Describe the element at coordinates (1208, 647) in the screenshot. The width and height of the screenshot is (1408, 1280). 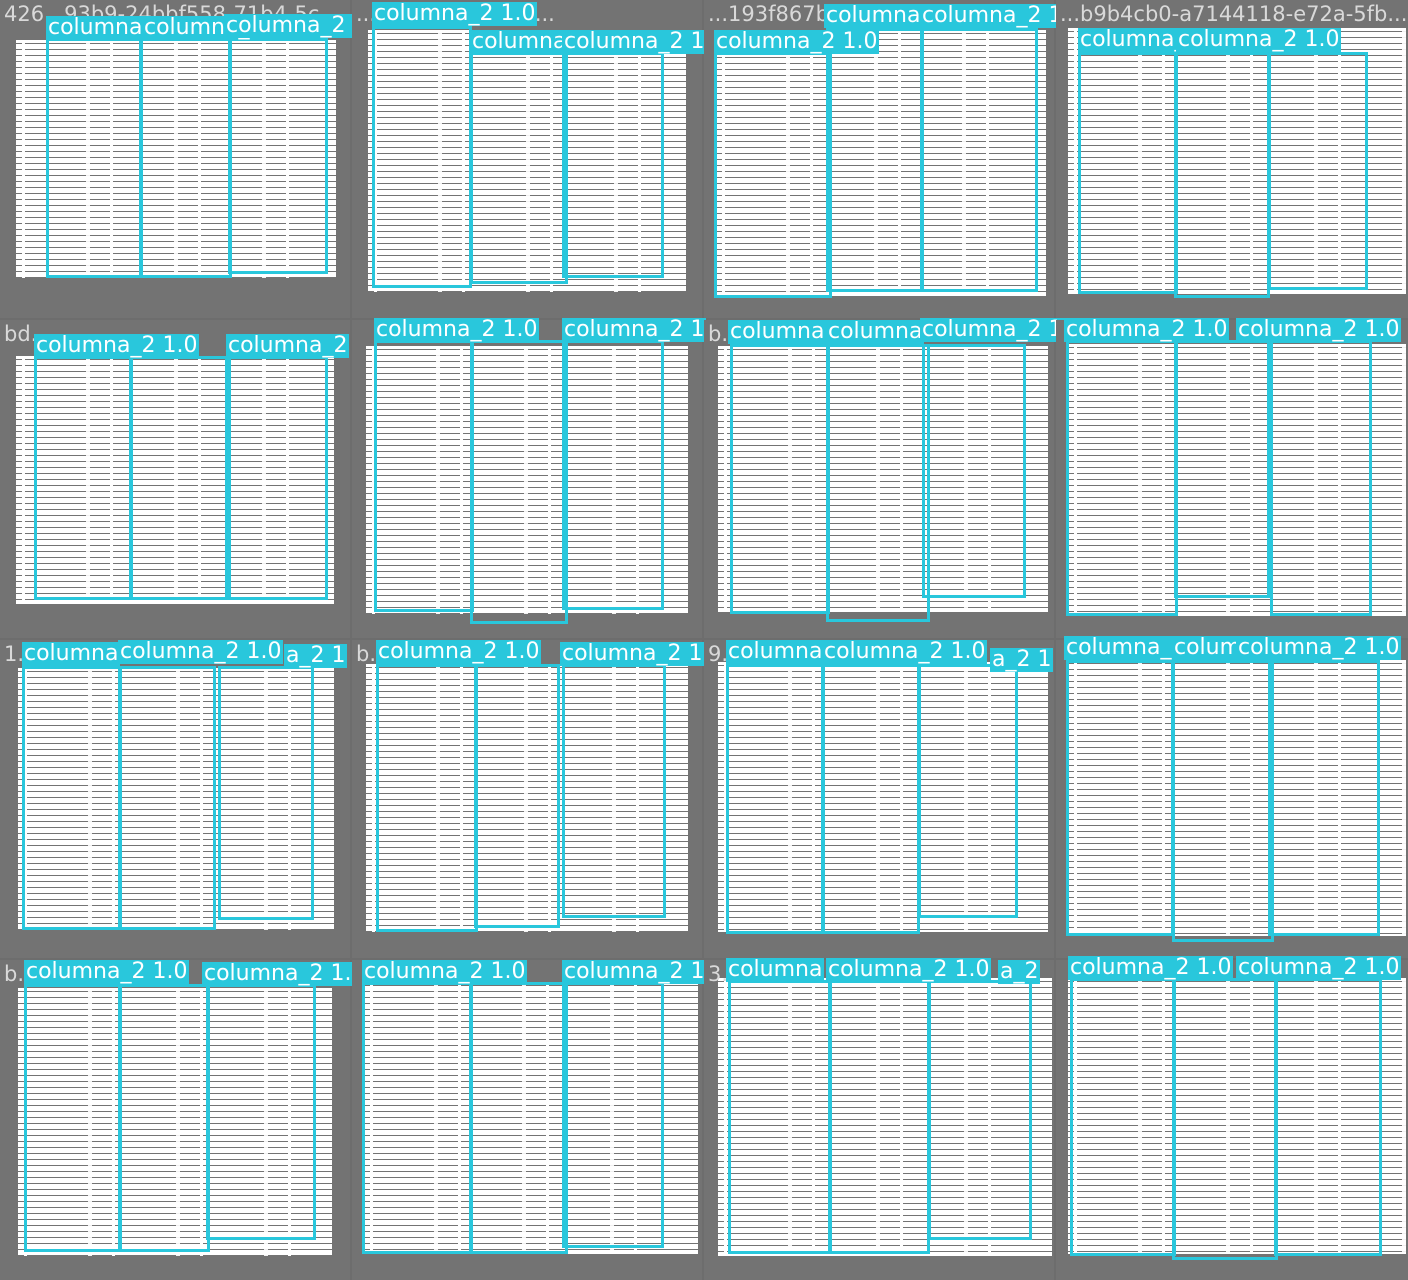
I see `detection-label: colum` at that location.